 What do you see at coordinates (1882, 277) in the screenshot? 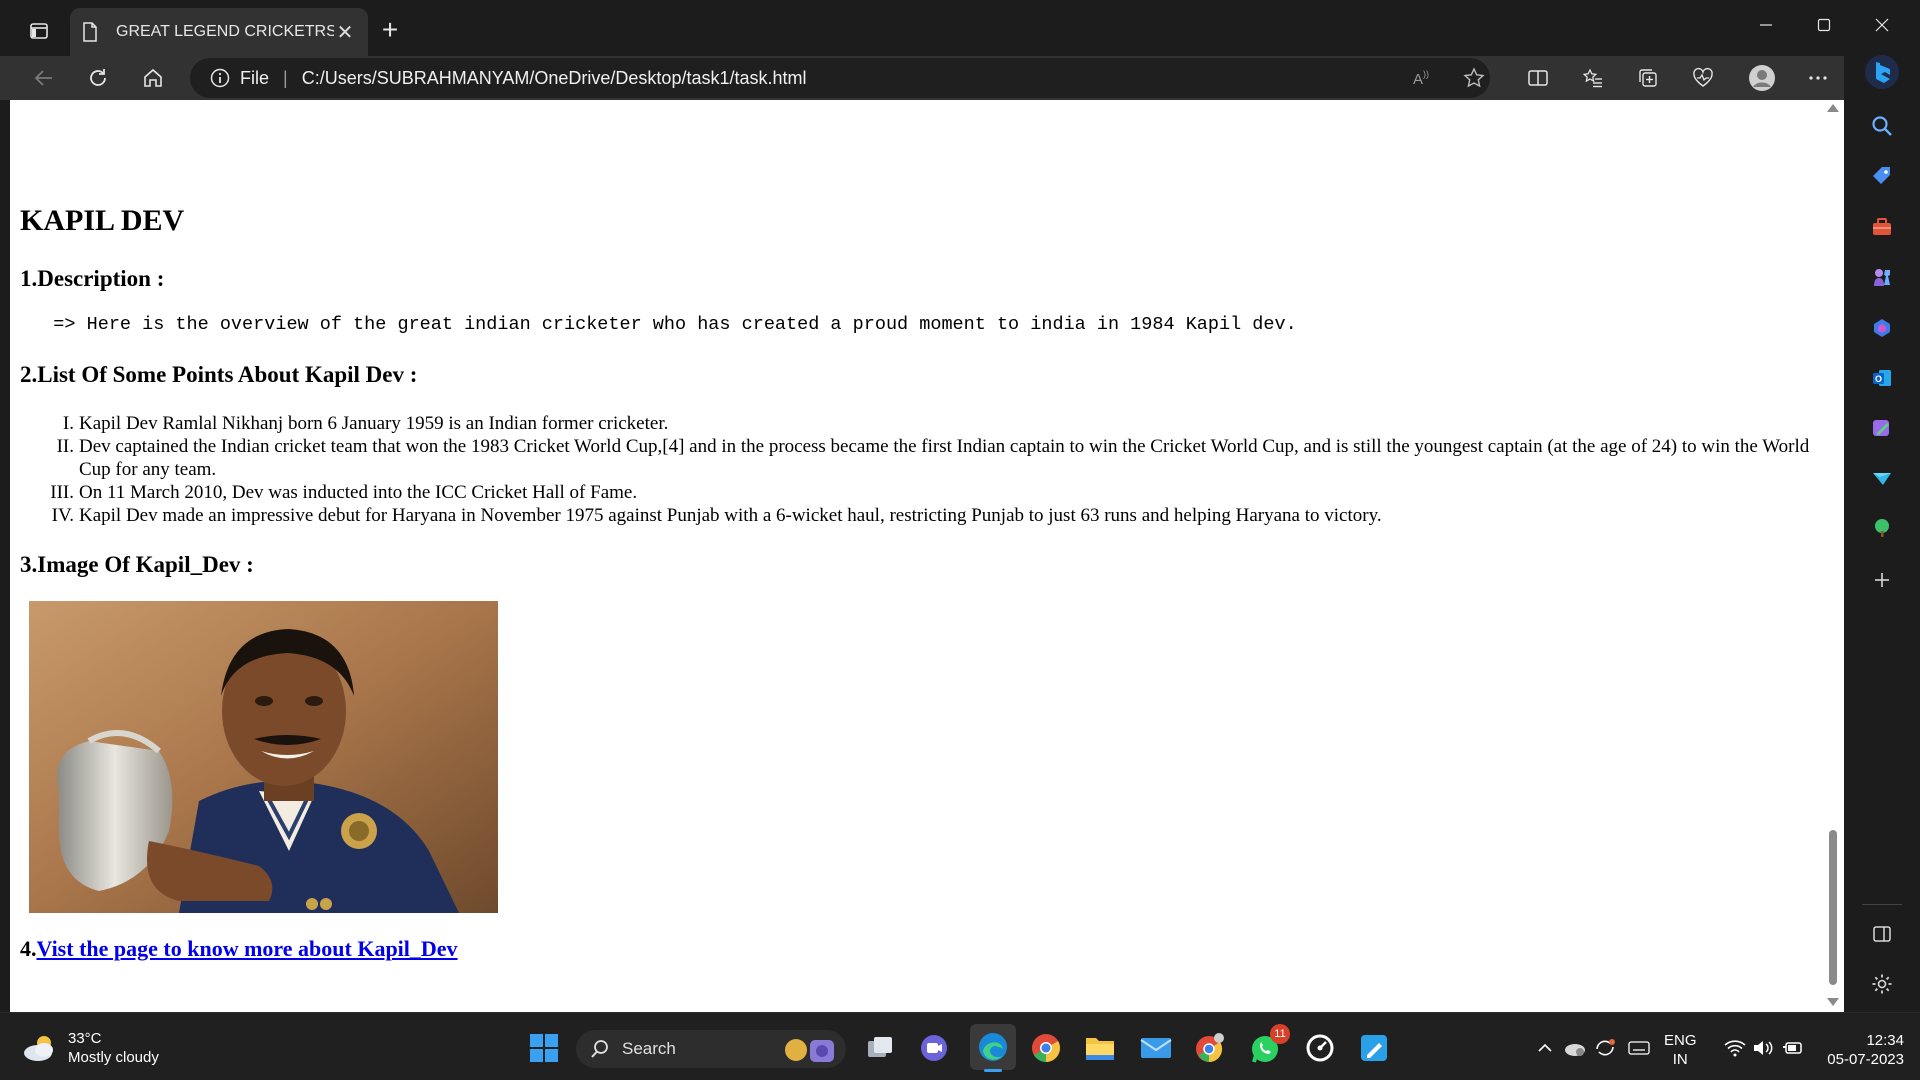
I see `games-chess-icon` at bounding box center [1882, 277].